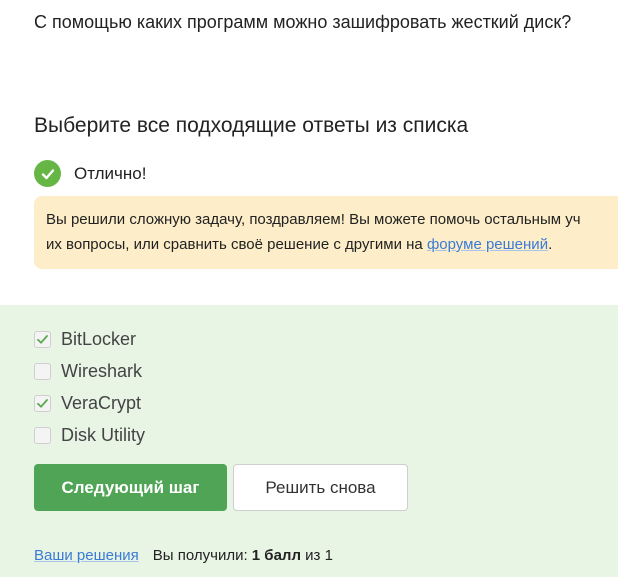 This screenshot has width=618, height=577. Describe the element at coordinates (47, 173) in the screenshot. I see `check-circle-icon` at that location.